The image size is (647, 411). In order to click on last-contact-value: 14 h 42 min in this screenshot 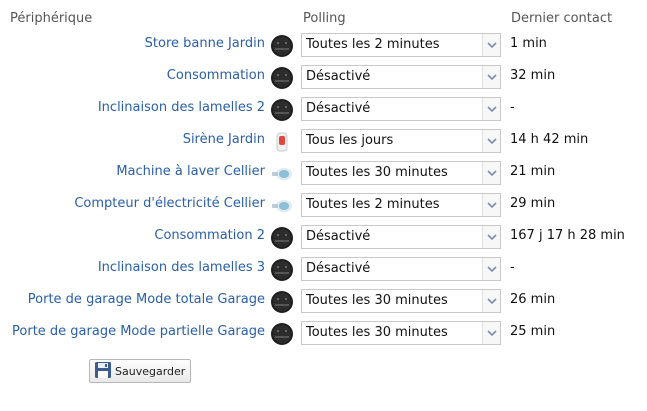, I will do `click(549, 139)`.